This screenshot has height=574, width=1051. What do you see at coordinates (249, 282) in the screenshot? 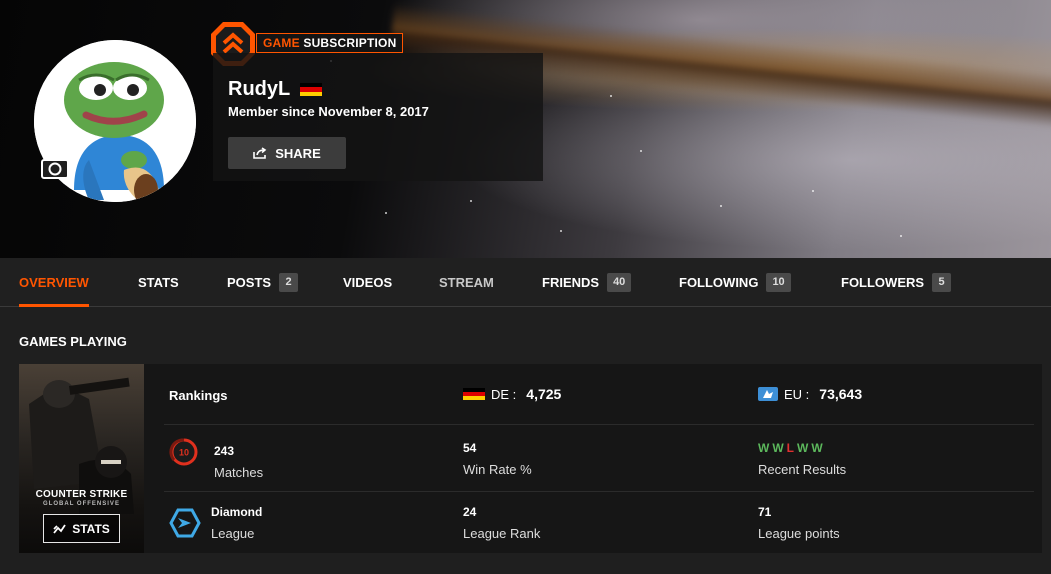
I see `tab-label: POSTS` at bounding box center [249, 282].